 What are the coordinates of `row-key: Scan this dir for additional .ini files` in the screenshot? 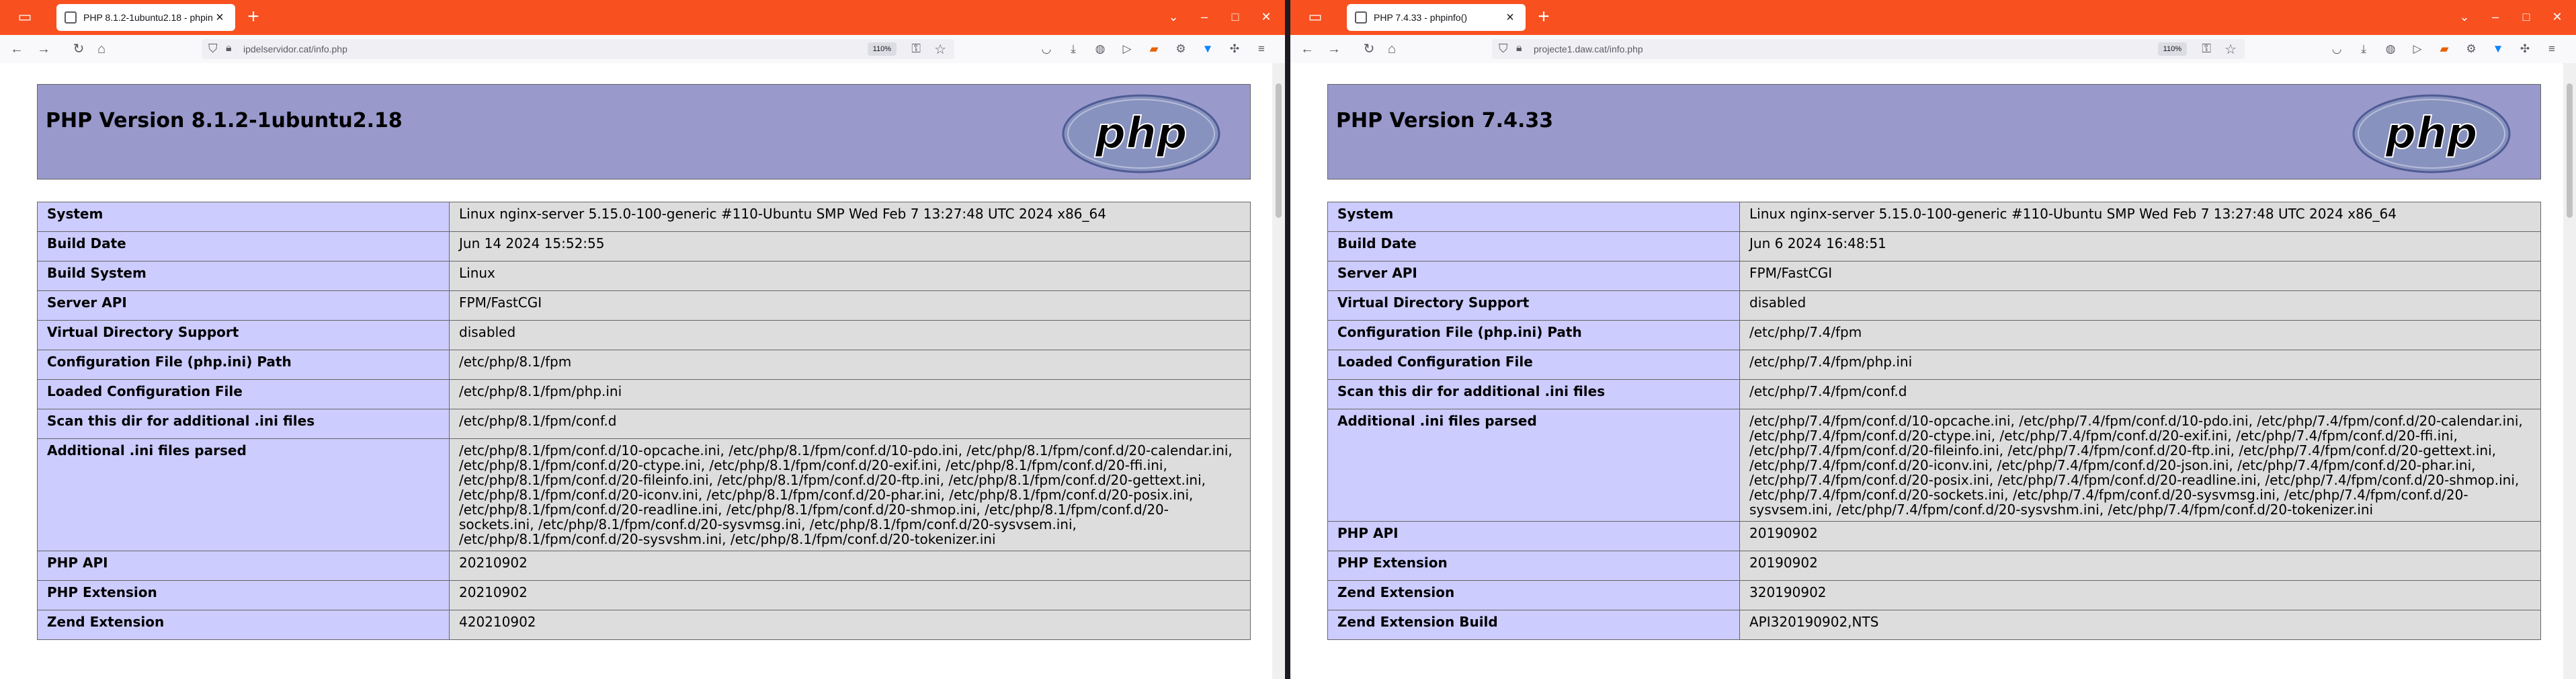 It's located at (243, 424).